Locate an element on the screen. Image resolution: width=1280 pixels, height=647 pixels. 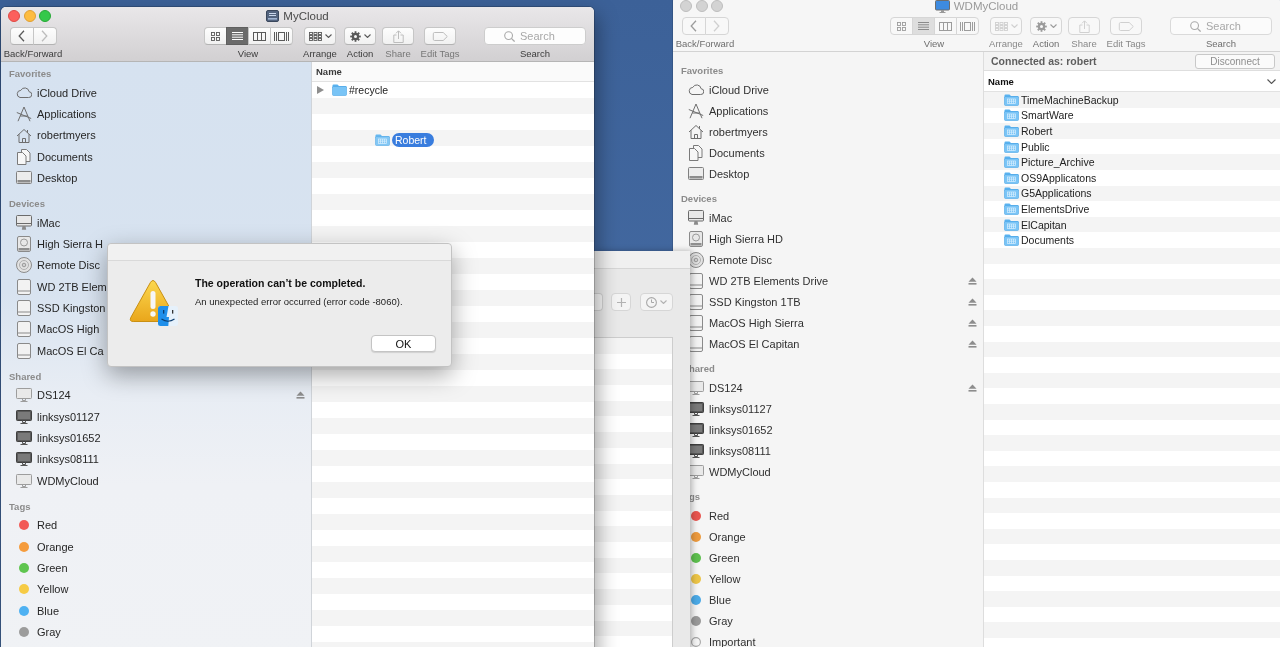
history-button is located at coordinates (656, 302).